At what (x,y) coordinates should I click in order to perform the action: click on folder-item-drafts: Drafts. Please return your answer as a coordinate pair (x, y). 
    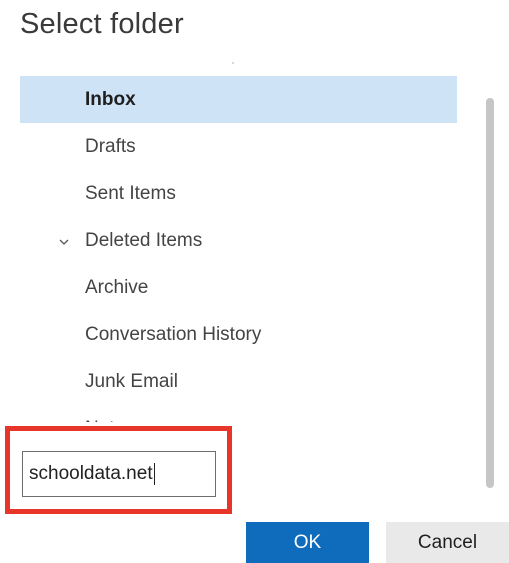
    Looking at the image, I should click on (238, 146).